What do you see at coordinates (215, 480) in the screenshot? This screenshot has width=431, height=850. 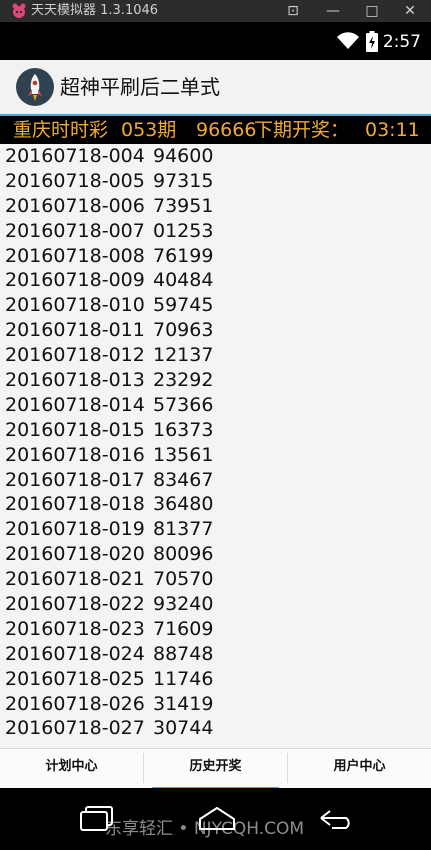 I see `draw-row: 20160718-017 83467` at bounding box center [215, 480].